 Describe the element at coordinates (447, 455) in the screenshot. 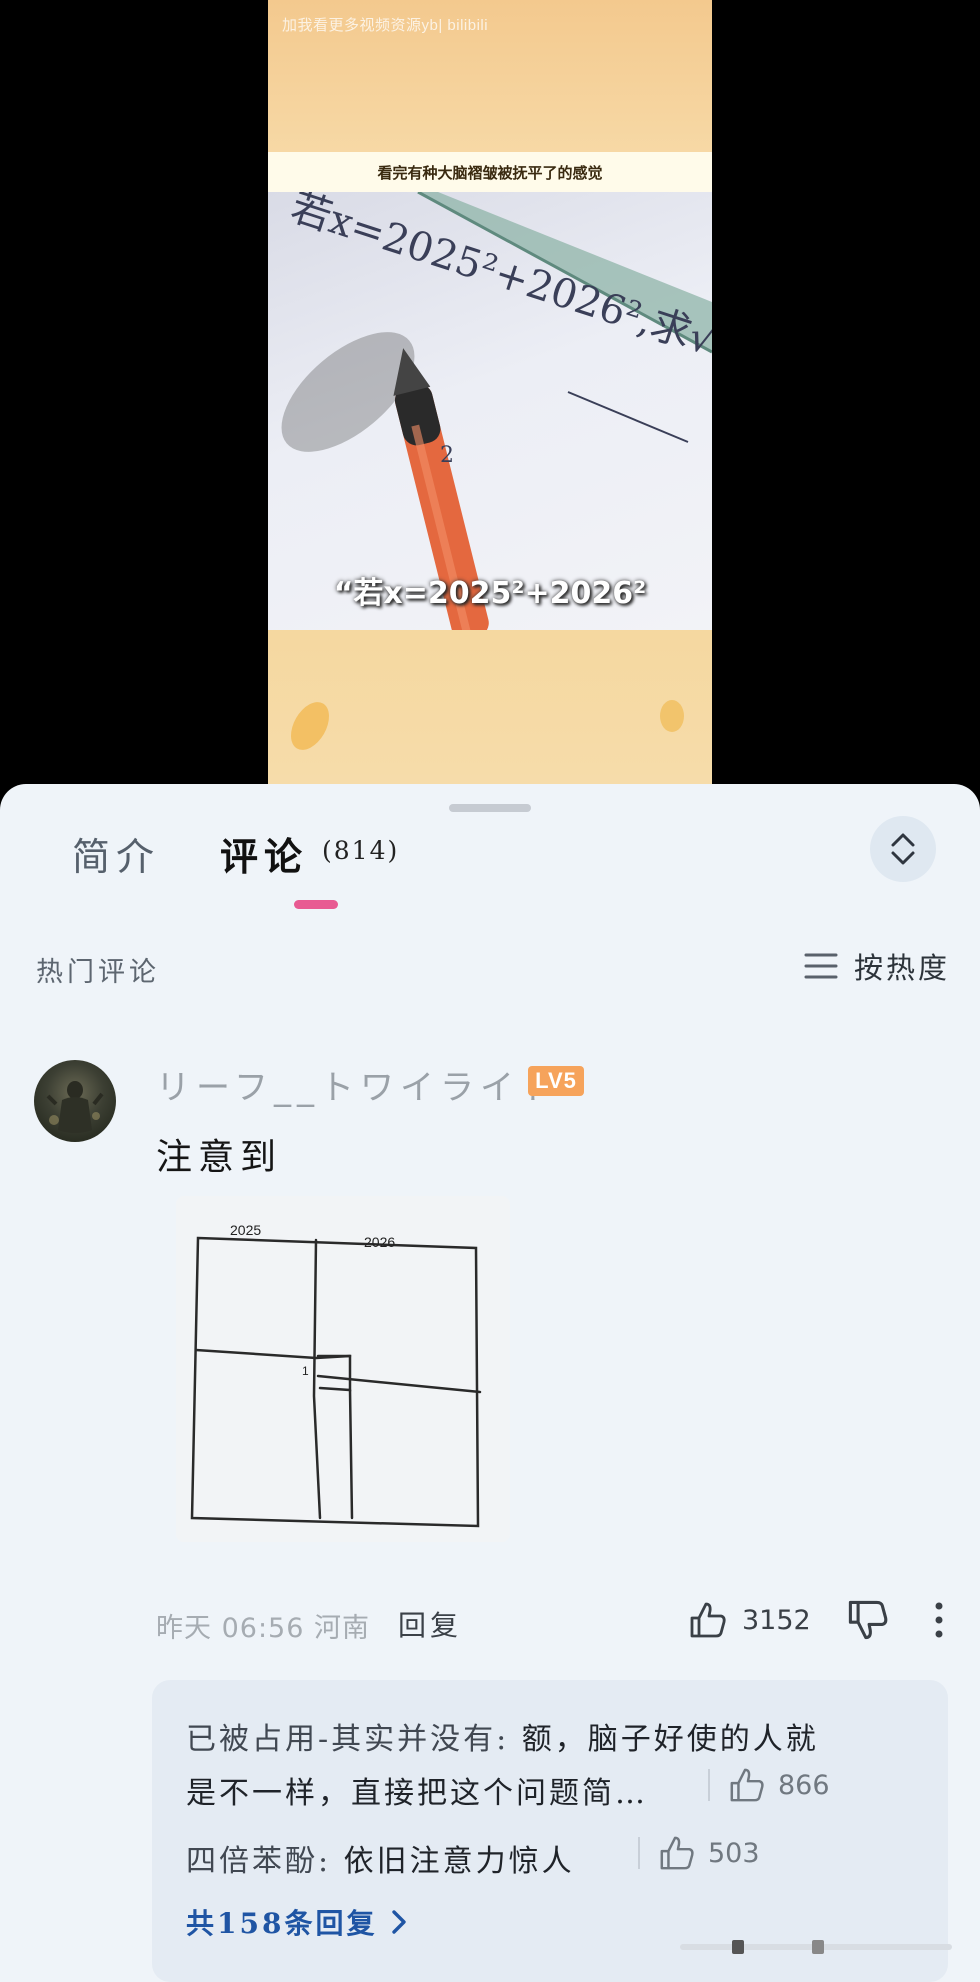

I see `svg-text: 2` at that location.